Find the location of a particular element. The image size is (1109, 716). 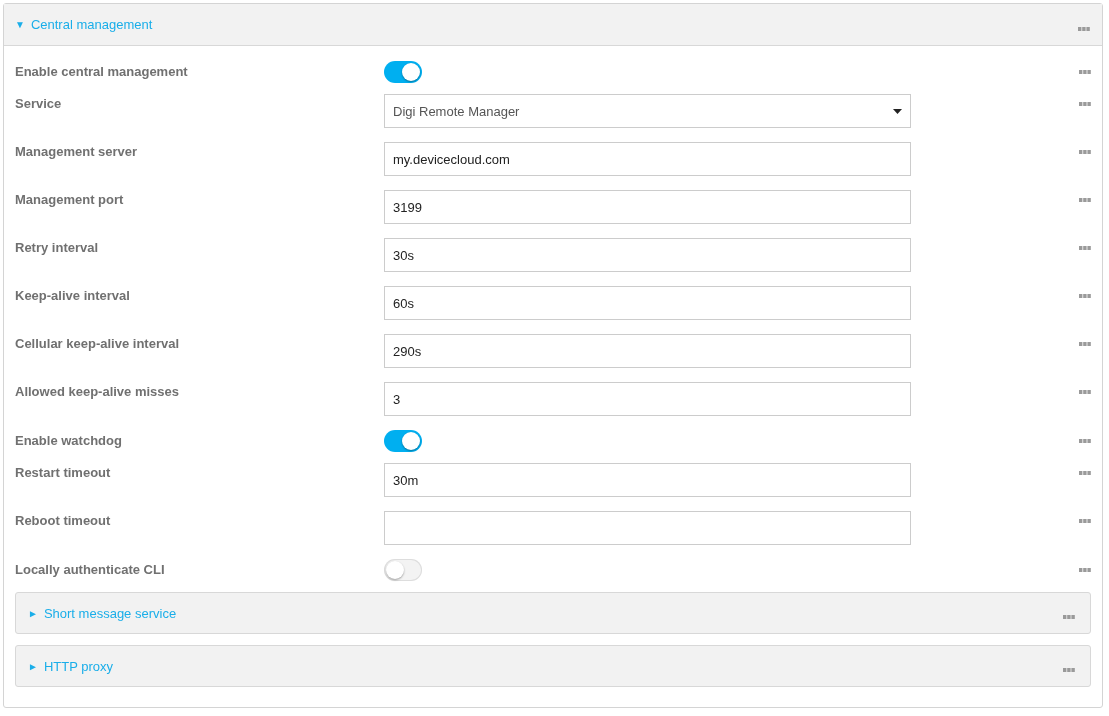

field-label: Allowed keep-alive misses is located at coordinates (98, 392).